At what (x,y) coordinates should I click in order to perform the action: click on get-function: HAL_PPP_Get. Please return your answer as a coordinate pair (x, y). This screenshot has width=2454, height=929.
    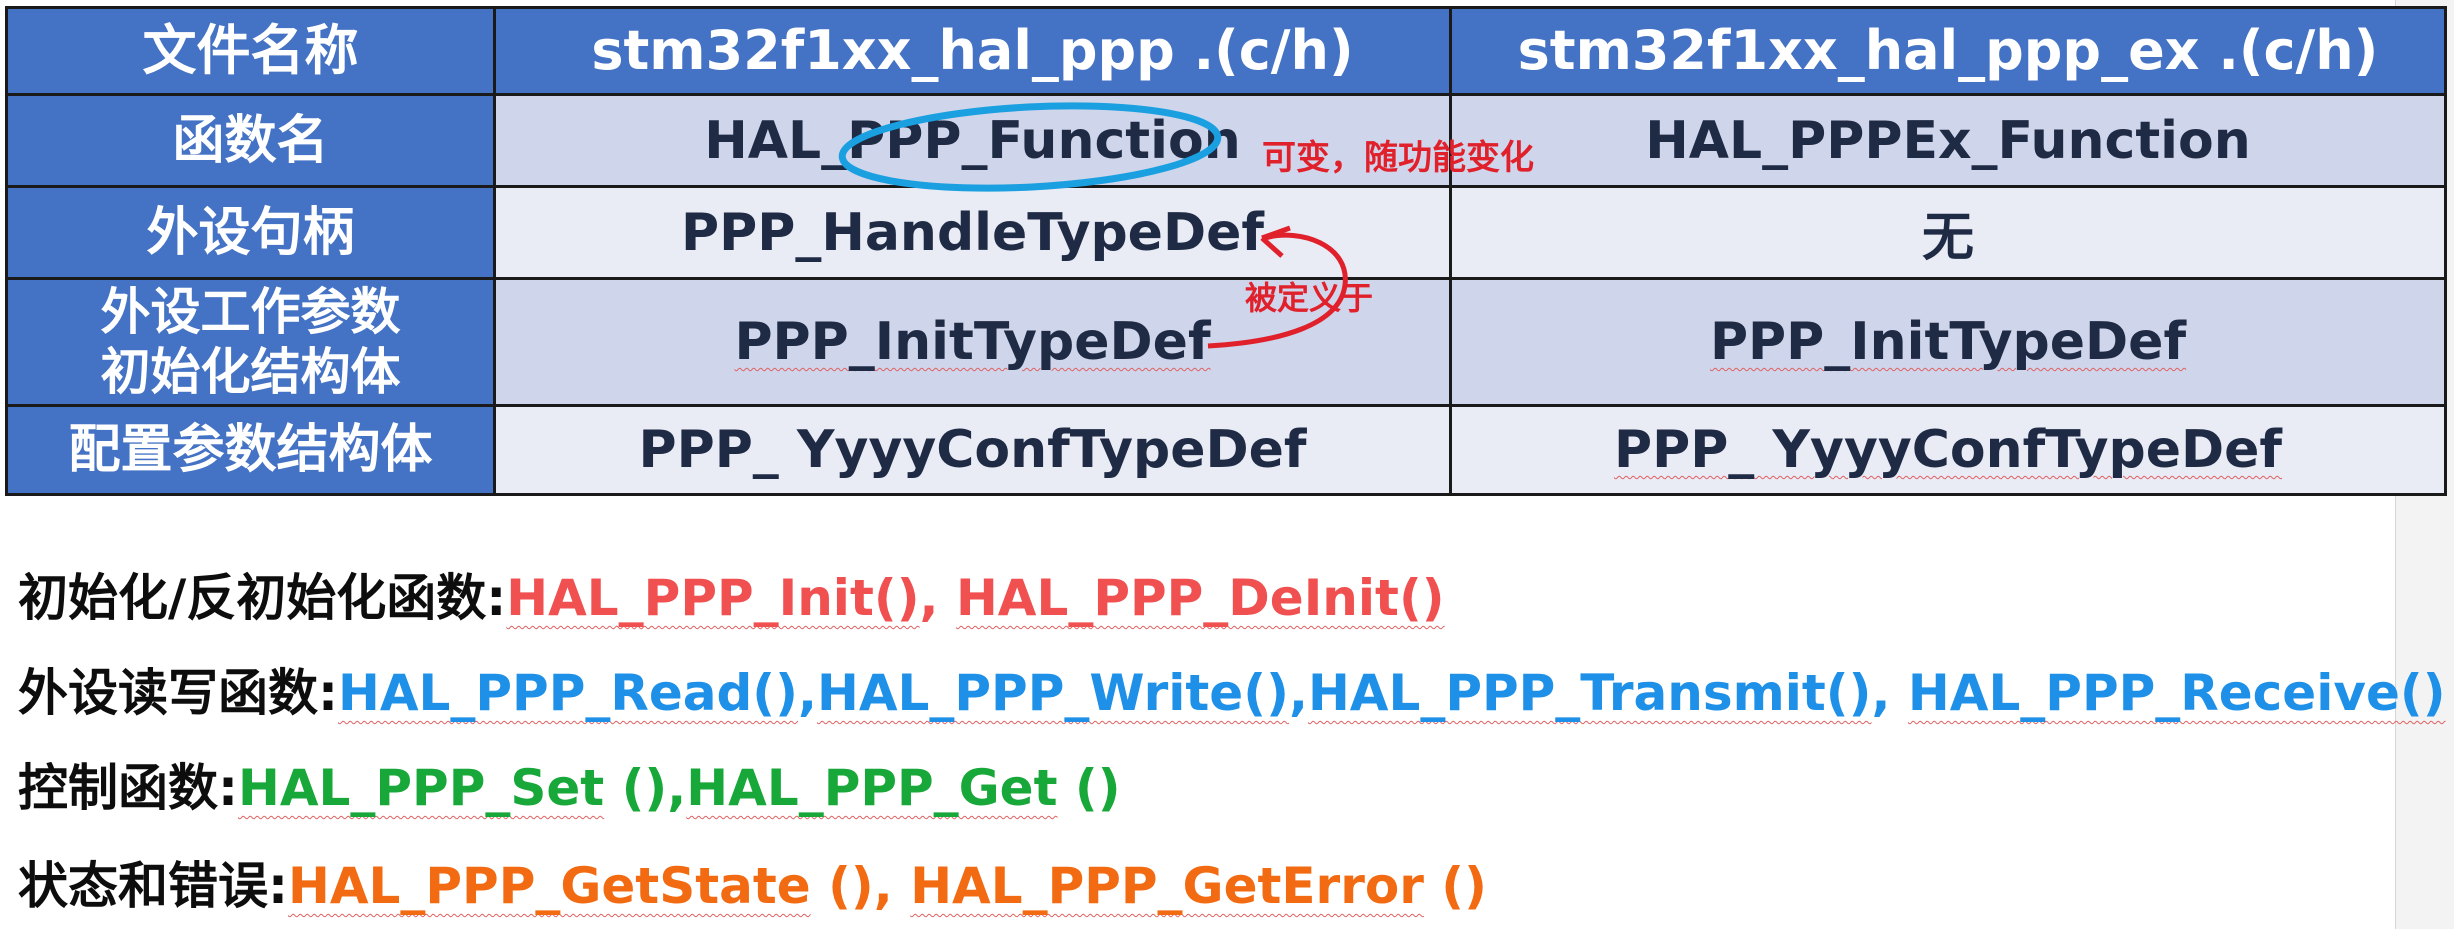
    Looking at the image, I should click on (872, 788).